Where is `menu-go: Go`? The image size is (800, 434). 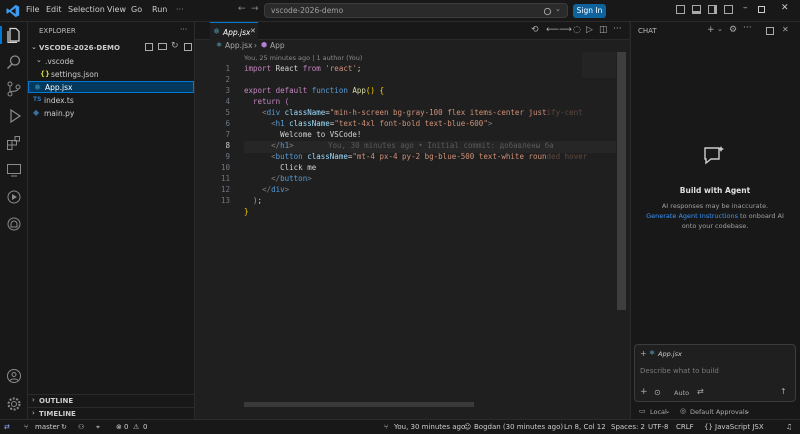
menu-go: Go is located at coordinates (136, 9).